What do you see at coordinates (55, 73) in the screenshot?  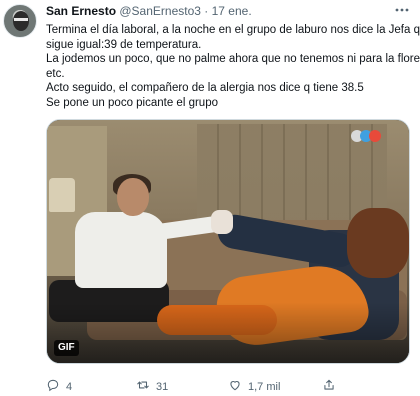 I see `tweet-line: etc.` at bounding box center [55, 73].